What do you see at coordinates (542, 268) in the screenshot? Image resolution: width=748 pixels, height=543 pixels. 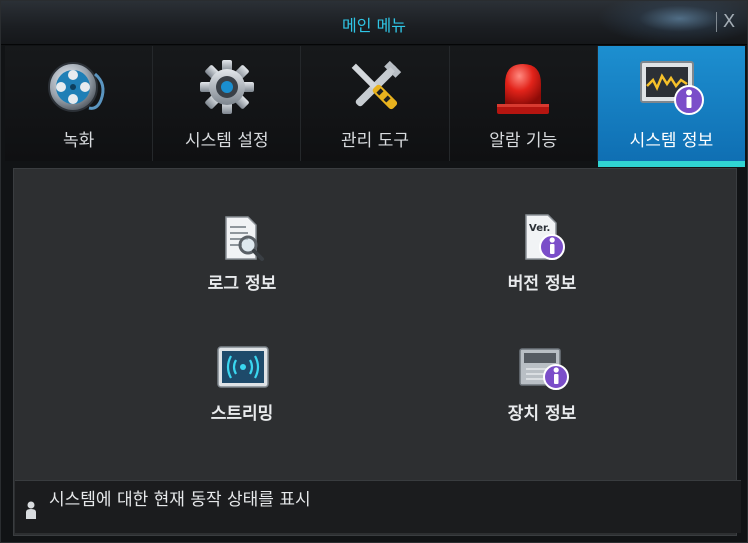 I see `version-info-item: Ver. 버전 정보` at bounding box center [542, 268].